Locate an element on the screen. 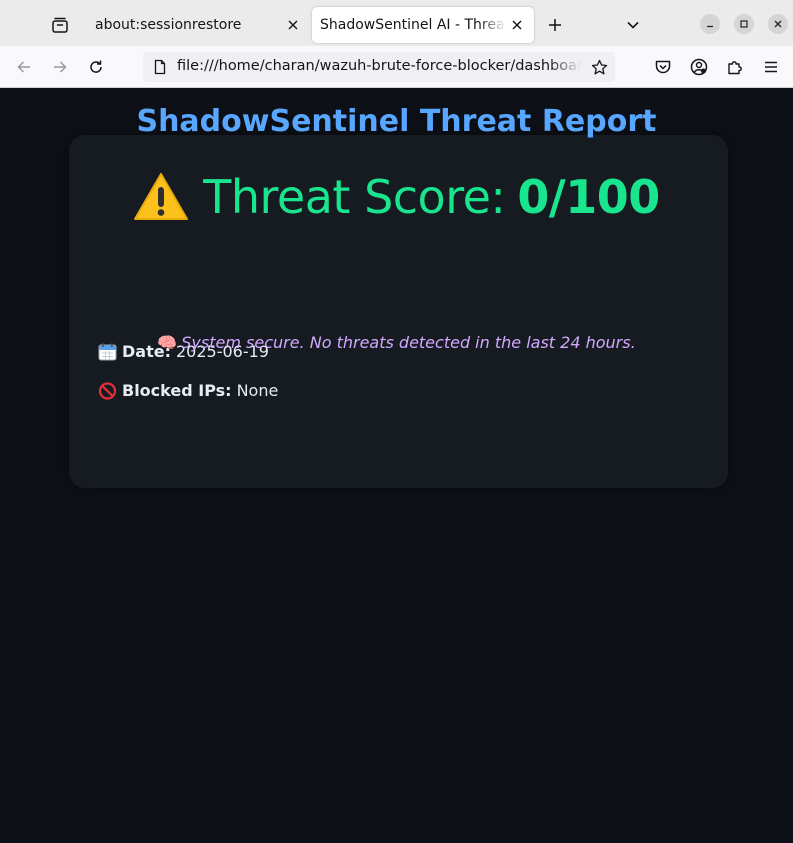  list-all-tabs-button is located at coordinates (633, 25).